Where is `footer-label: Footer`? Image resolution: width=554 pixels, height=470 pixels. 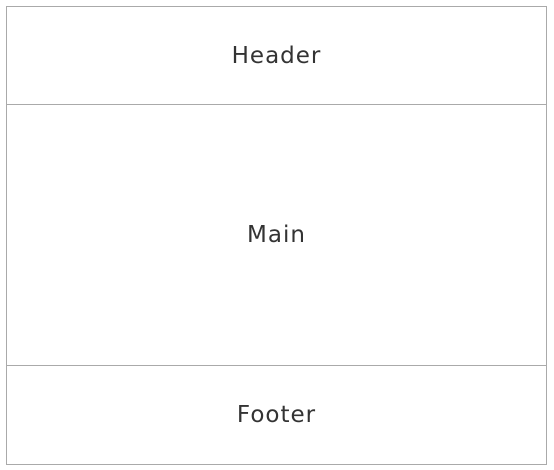 footer-label: Footer is located at coordinates (276, 415).